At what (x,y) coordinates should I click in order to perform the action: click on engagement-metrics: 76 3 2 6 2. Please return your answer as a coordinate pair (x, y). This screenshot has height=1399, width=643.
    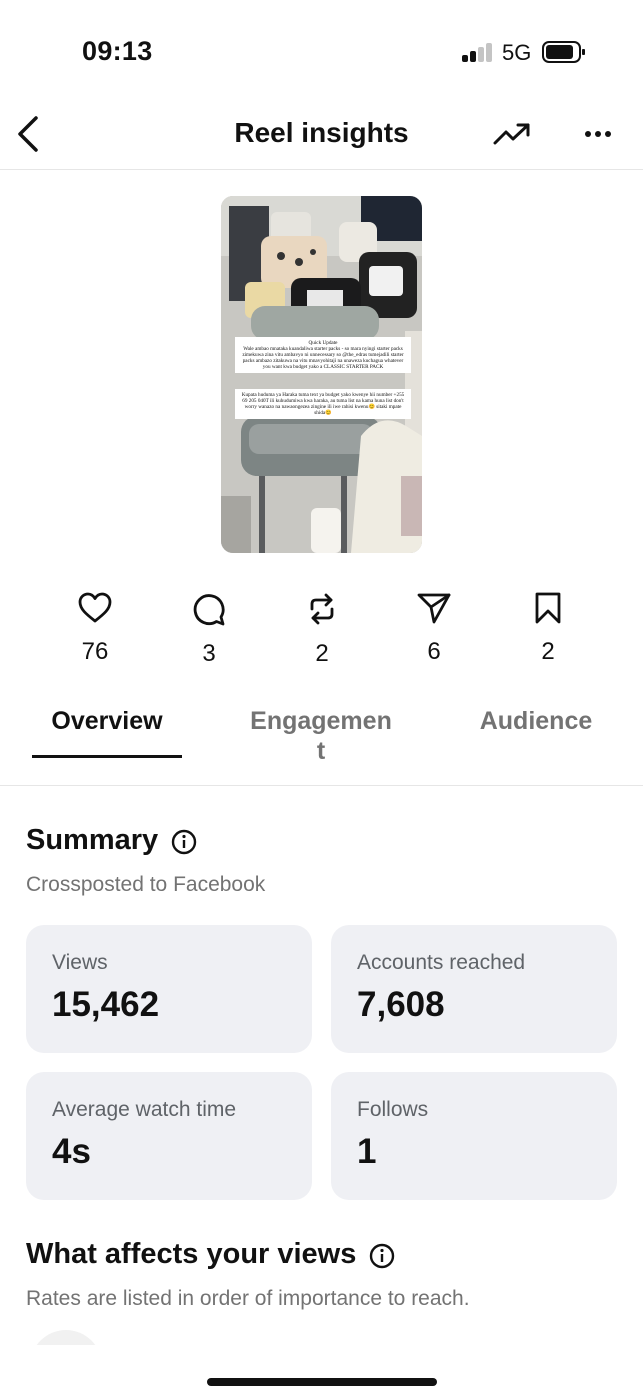
    Looking at the image, I should click on (321, 632).